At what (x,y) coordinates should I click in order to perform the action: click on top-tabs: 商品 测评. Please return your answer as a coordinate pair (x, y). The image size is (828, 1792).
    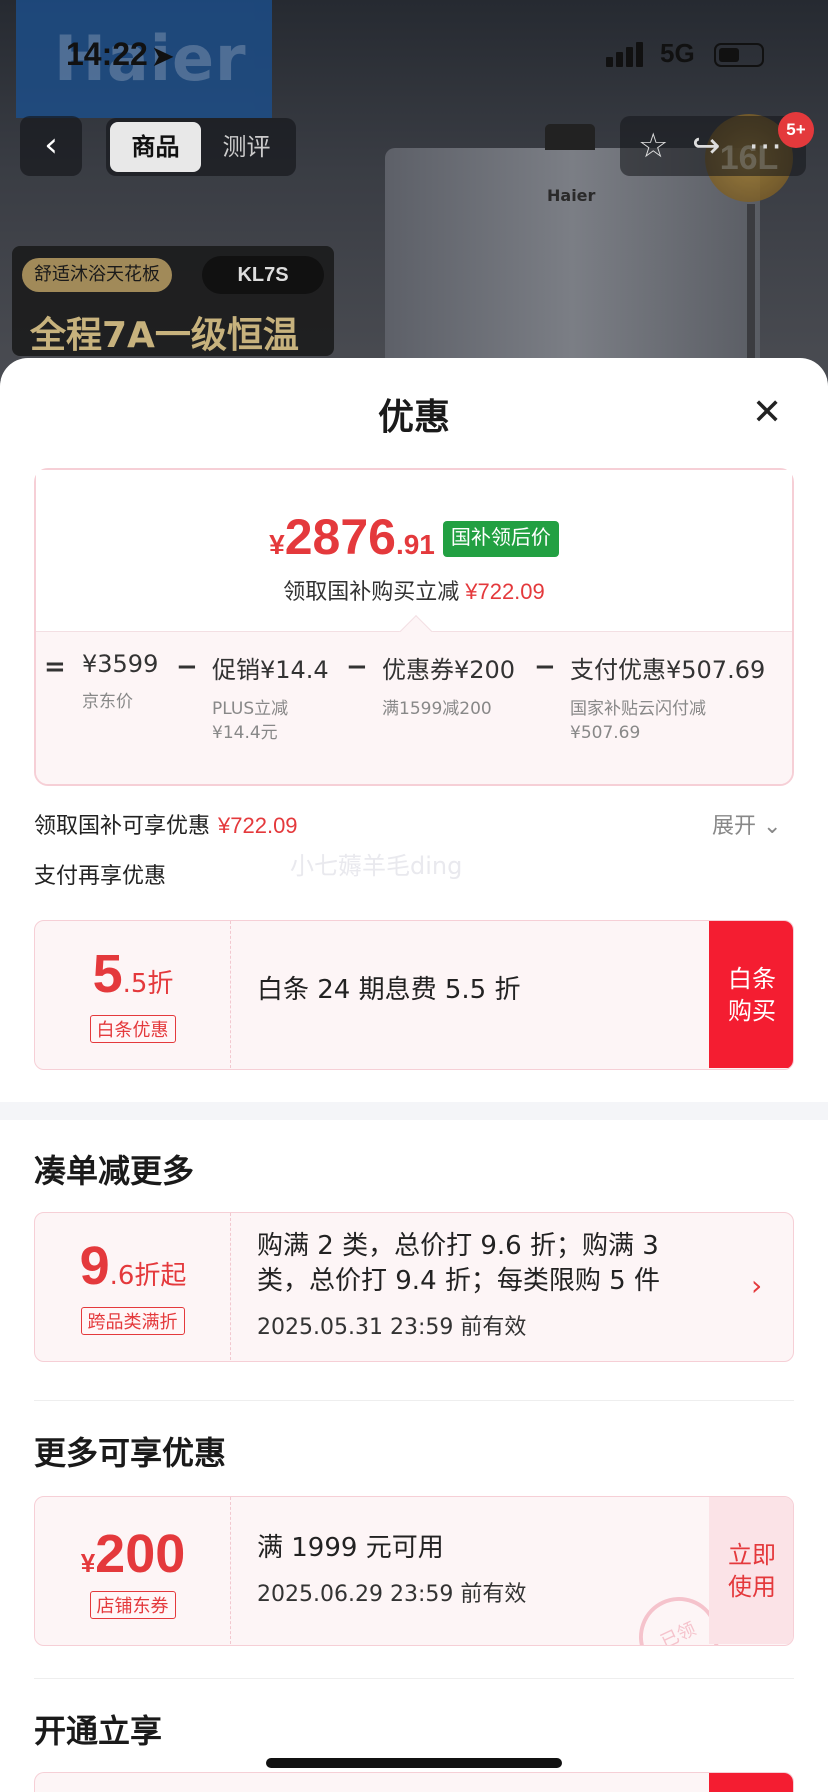
    Looking at the image, I should click on (201, 147).